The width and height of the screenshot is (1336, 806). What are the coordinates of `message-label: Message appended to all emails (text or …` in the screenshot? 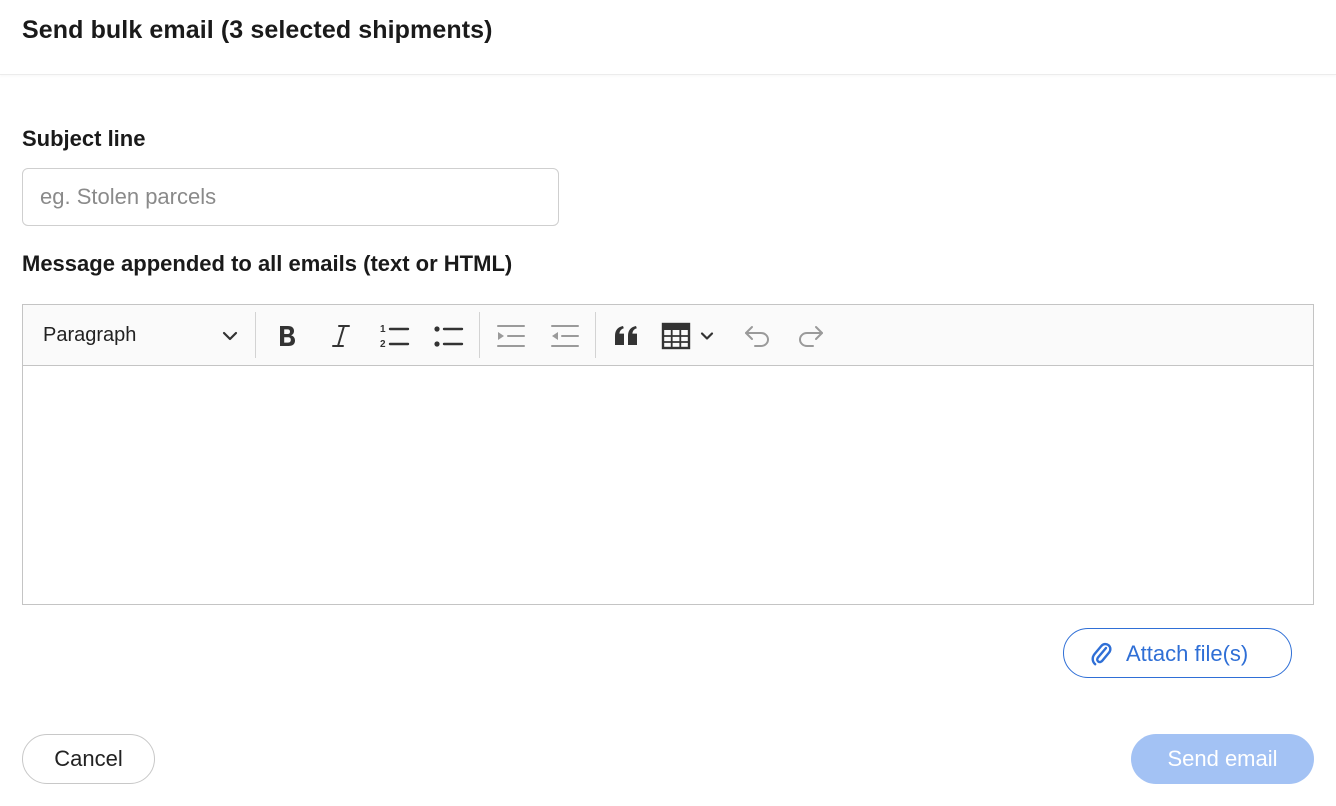 It's located at (267, 263).